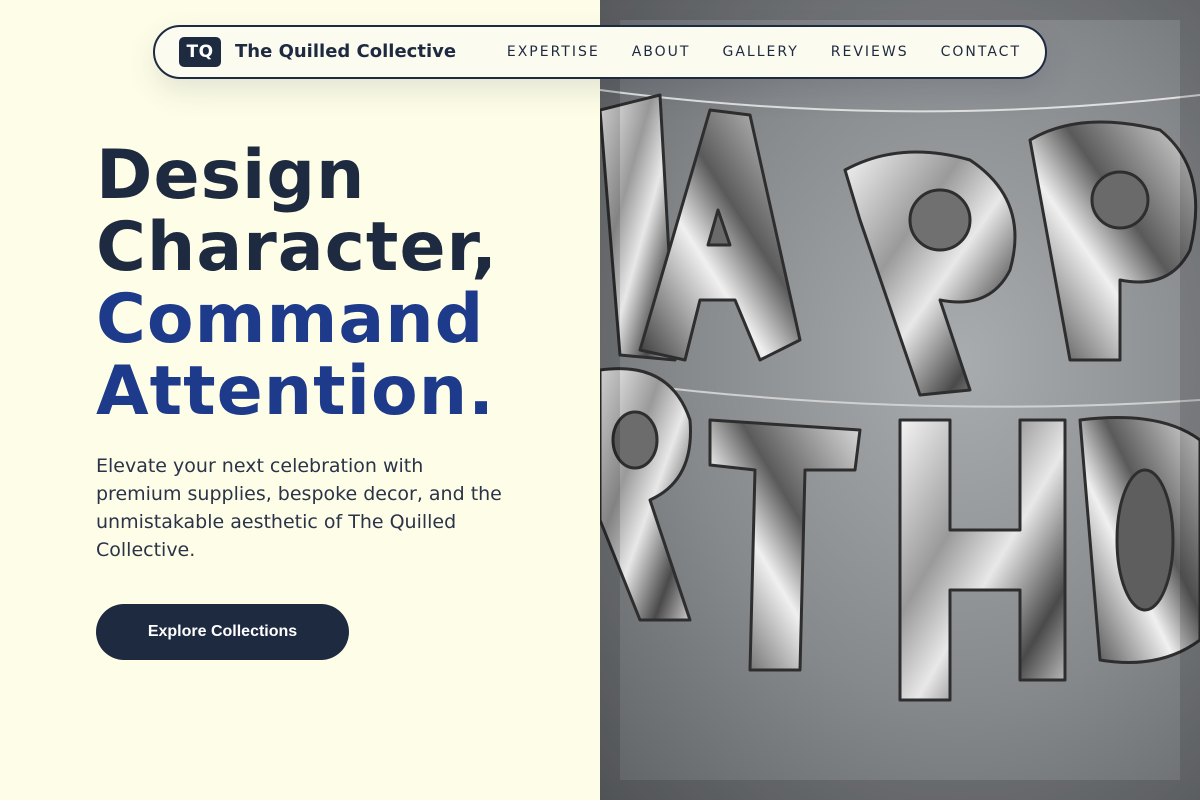  What do you see at coordinates (981, 52) in the screenshot?
I see `nav-link-contact: CONTACT` at bounding box center [981, 52].